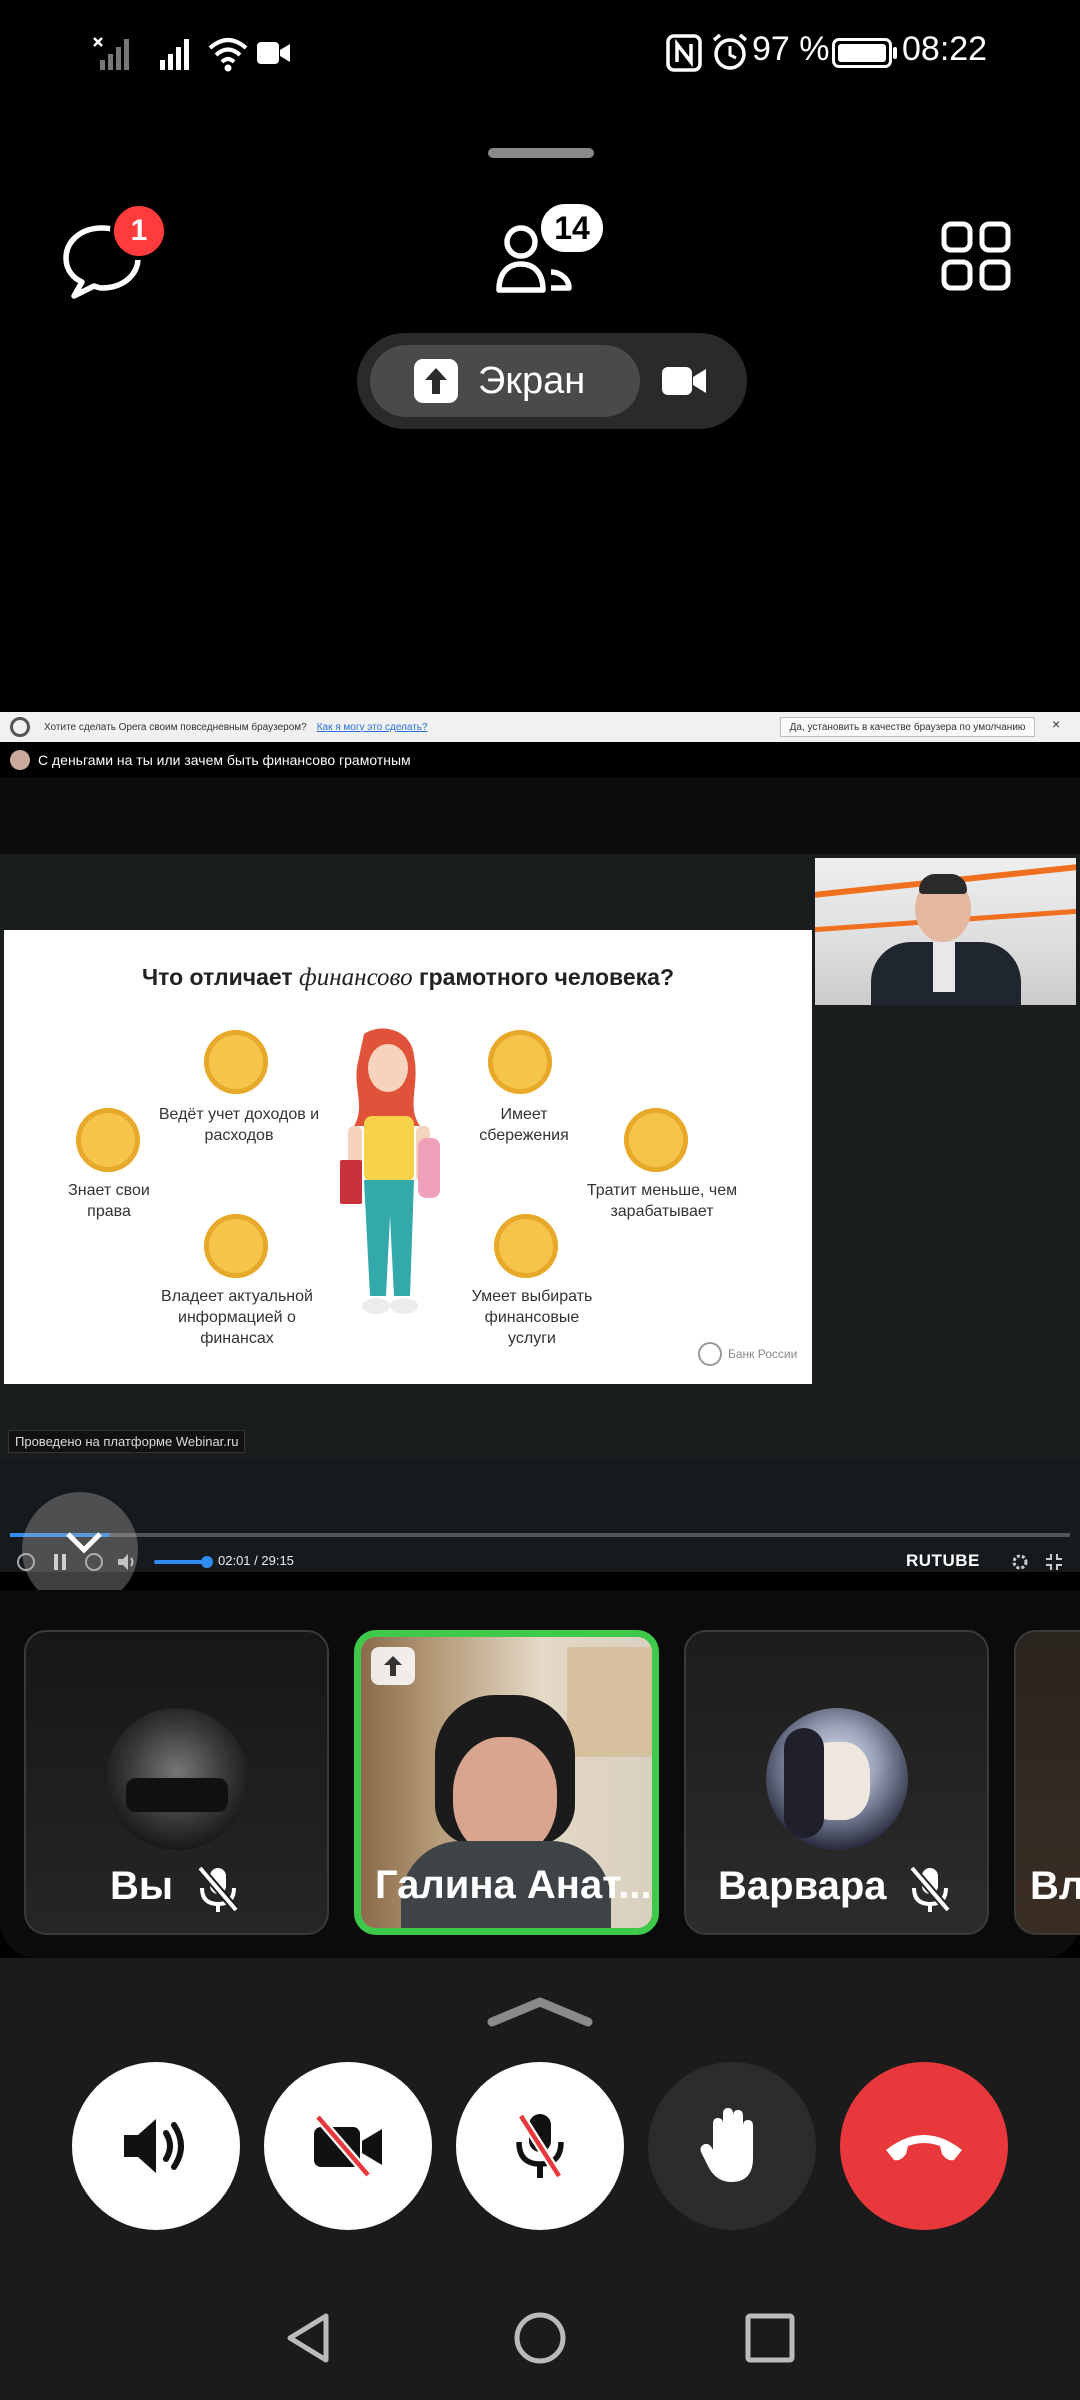 This screenshot has width=1080, height=2400. What do you see at coordinates (684, 53) in the screenshot?
I see `nfc-icon` at bounding box center [684, 53].